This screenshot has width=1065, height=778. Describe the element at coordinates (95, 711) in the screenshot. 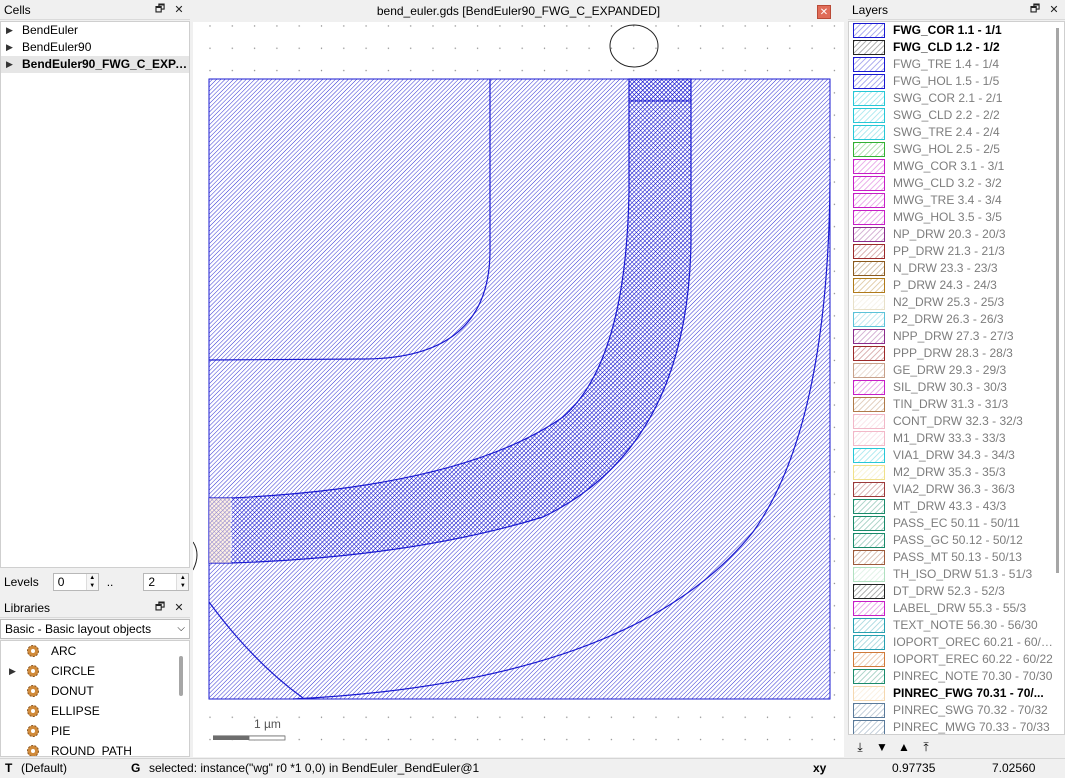

I see `library-item-ellipse: ELLIPSE` at that location.